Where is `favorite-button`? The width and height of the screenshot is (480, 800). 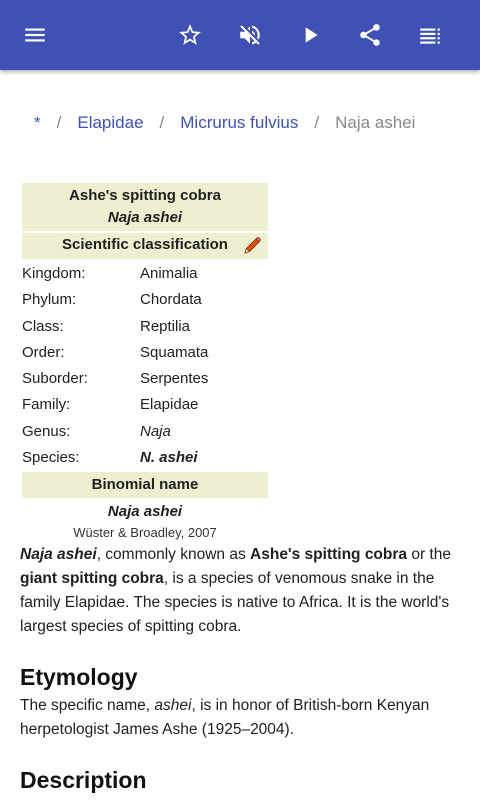 favorite-button is located at coordinates (190, 35).